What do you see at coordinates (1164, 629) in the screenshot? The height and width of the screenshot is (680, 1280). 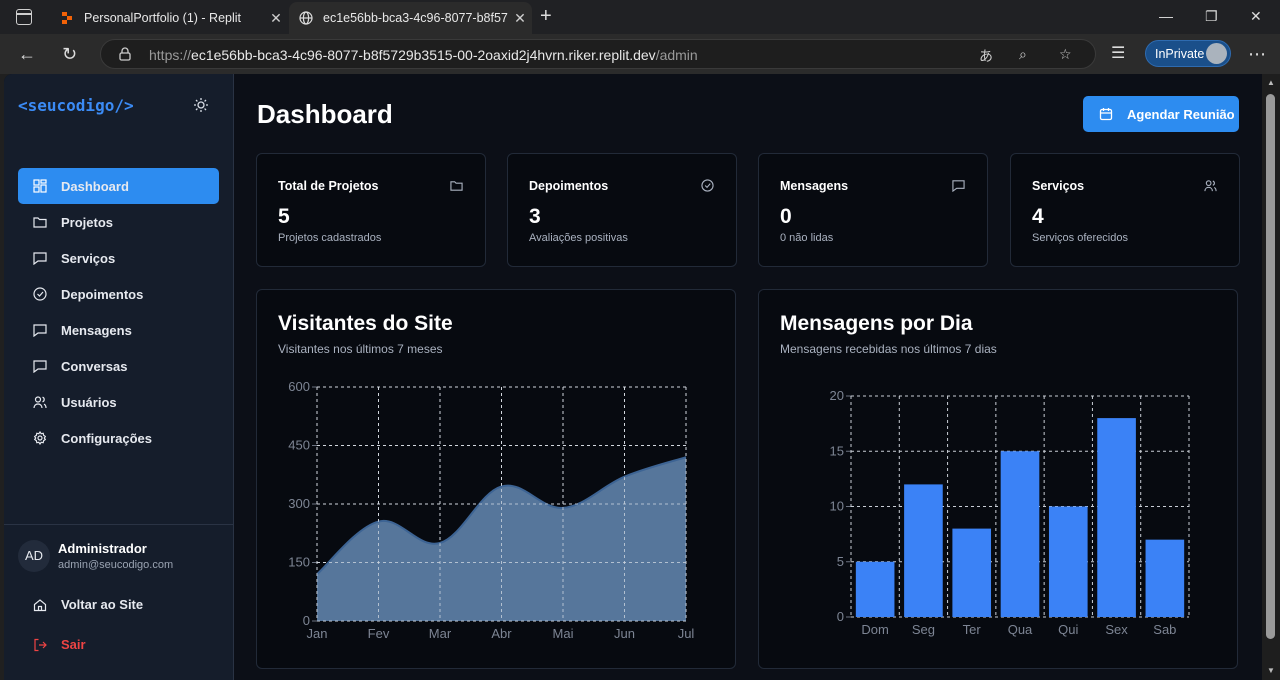 I see `x-tick-label: Sab` at bounding box center [1164, 629].